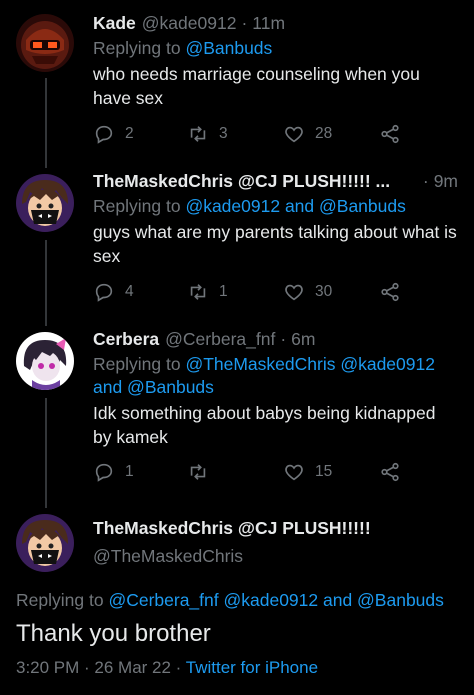 The width and height of the screenshot is (474, 695). I want to click on like-count: 30, so click(324, 291).